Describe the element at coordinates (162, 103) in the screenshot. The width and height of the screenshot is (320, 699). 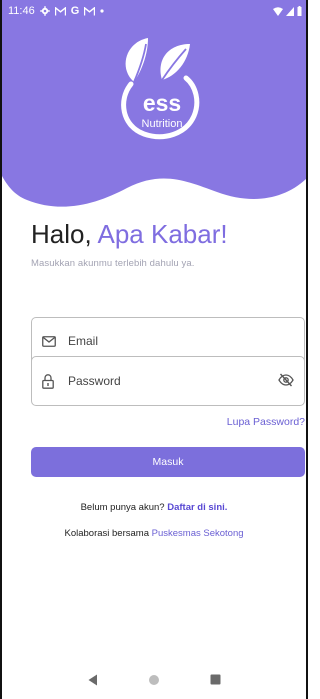
I see `logo-text-main: ess` at that location.